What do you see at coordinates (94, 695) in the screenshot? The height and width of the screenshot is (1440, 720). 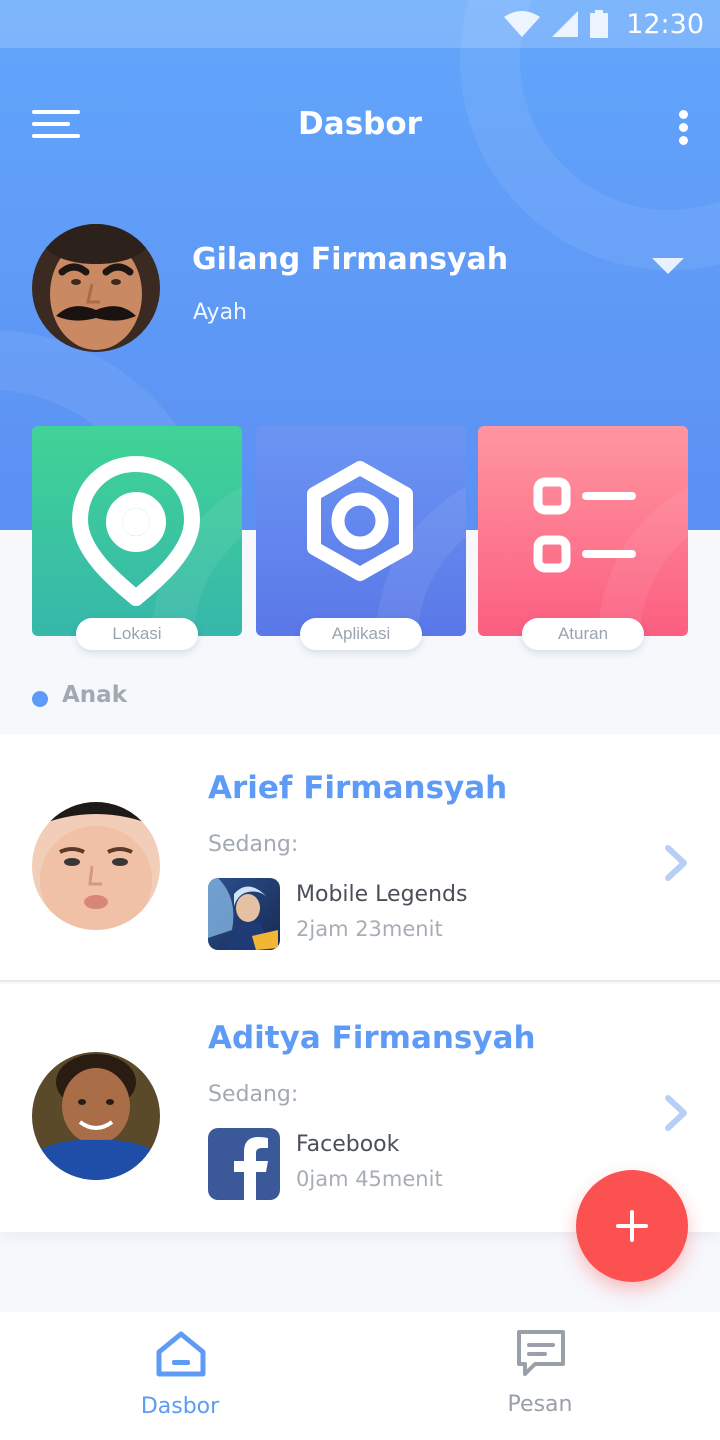 I see `section-title: Anak` at bounding box center [94, 695].